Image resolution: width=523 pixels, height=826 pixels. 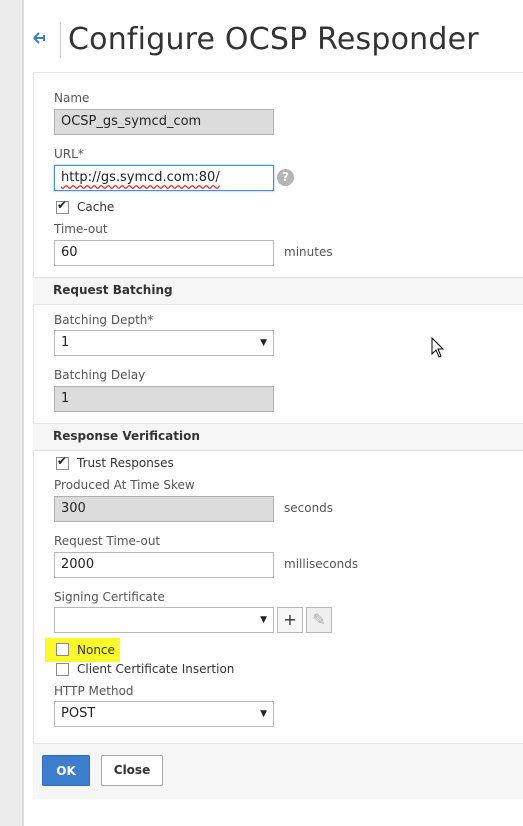 What do you see at coordinates (109, 597) in the screenshot?
I see `signing-certificate-label: Signing Certificate` at bounding box center [109, 597].